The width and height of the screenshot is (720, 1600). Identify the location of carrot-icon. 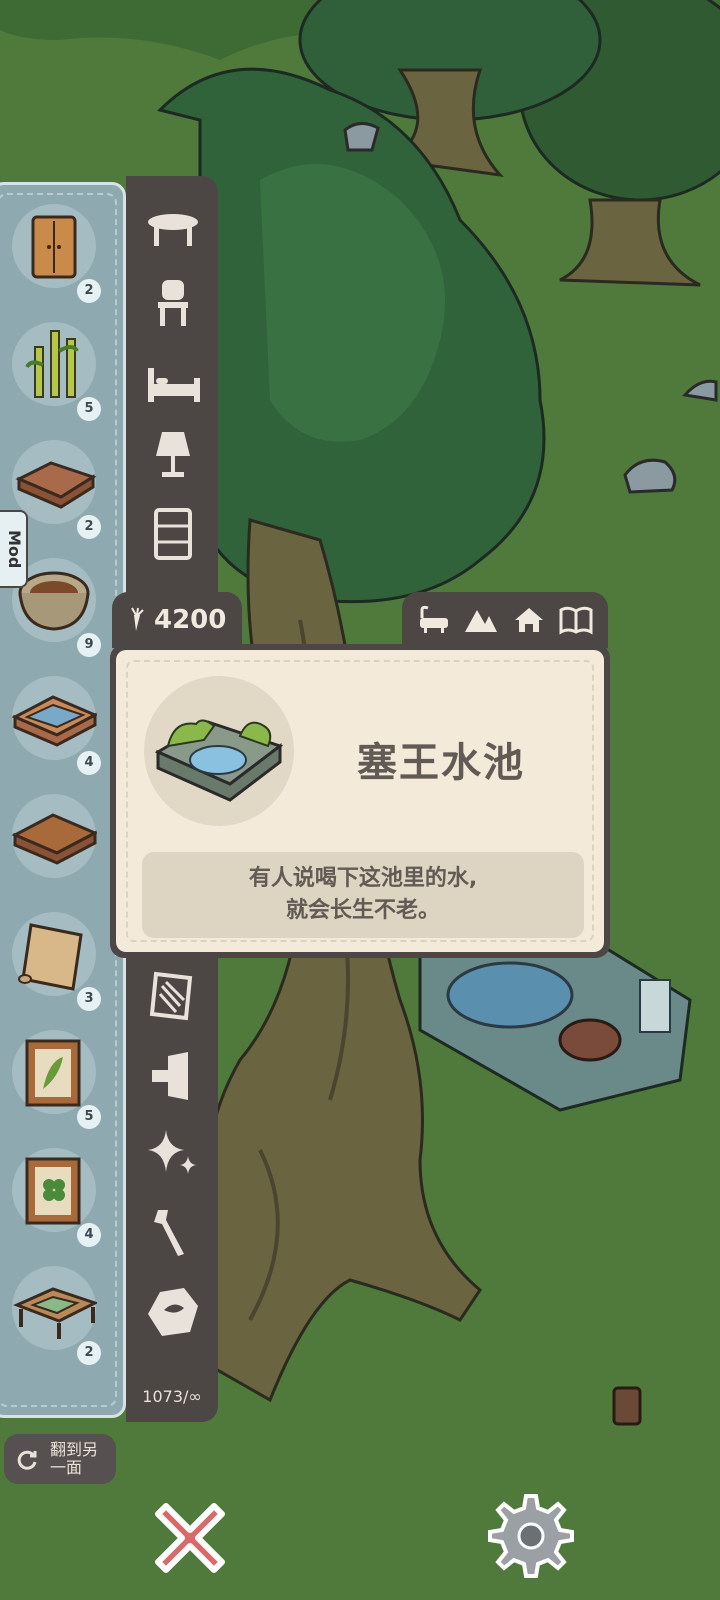
(137, 619).